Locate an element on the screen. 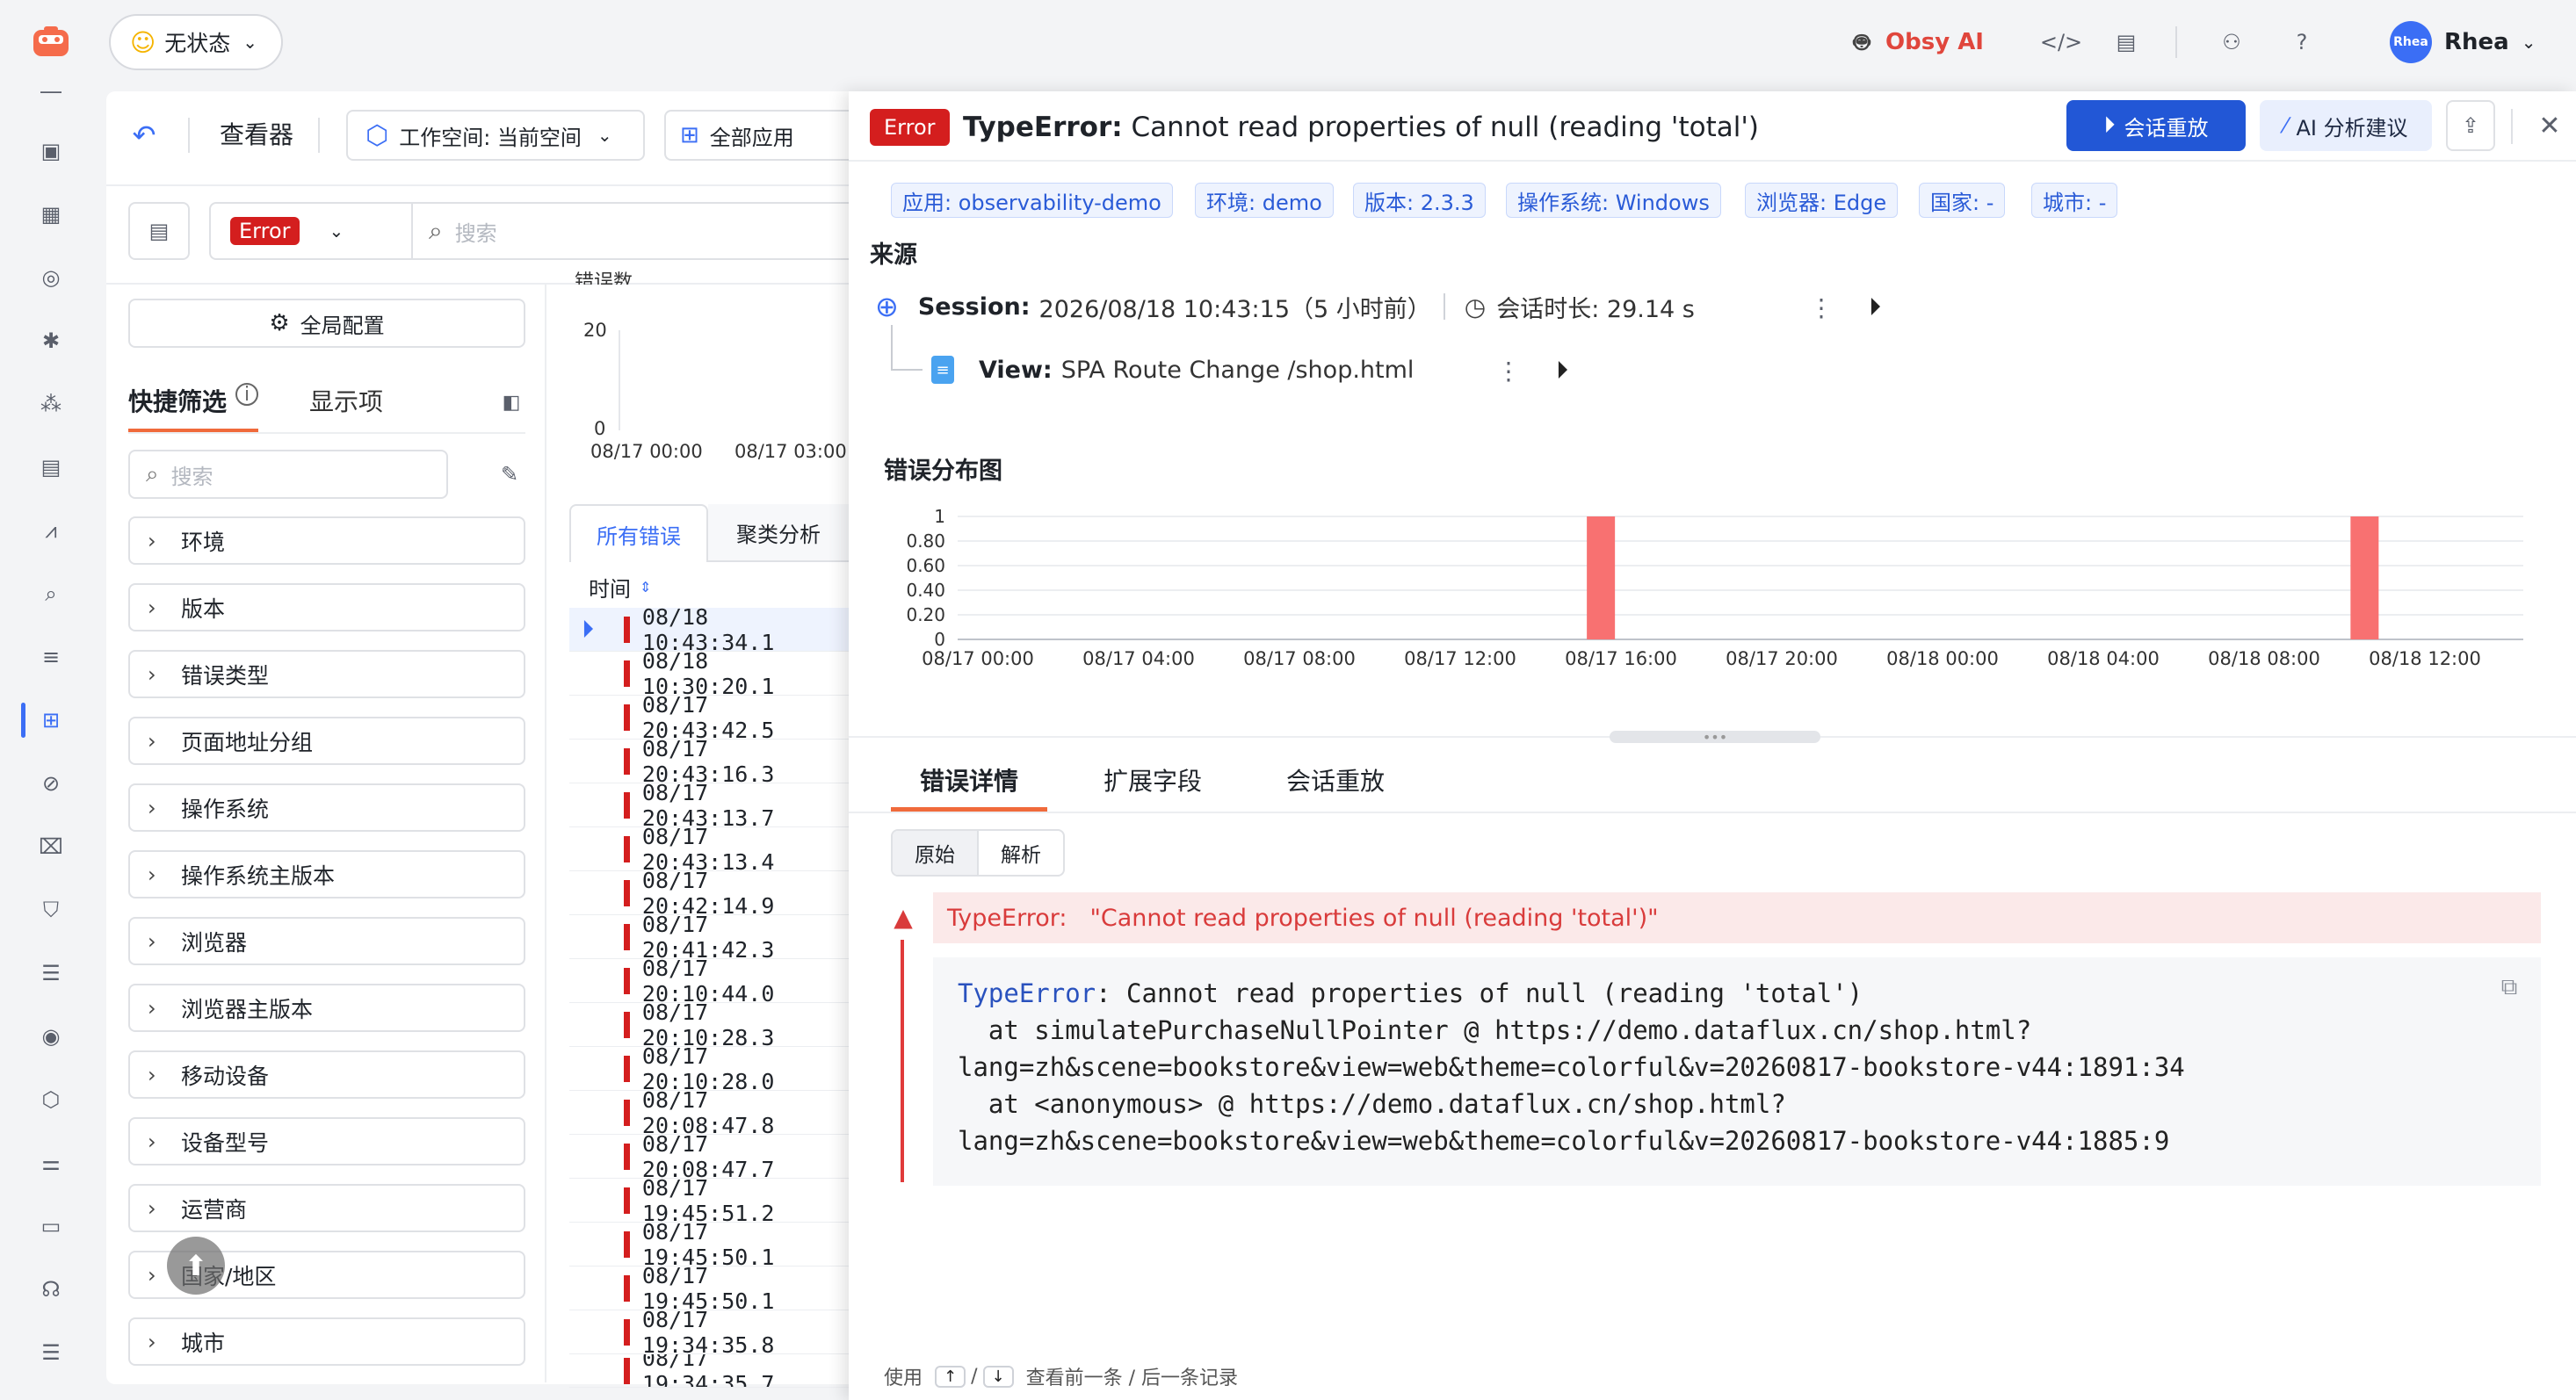  robot-icon: ⌧ is located at coordinates (51, 847).